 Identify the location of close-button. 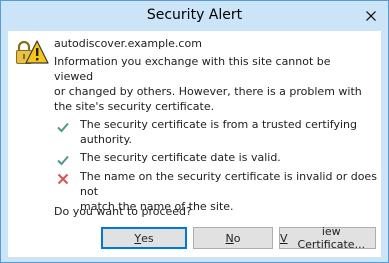
(371, 16).